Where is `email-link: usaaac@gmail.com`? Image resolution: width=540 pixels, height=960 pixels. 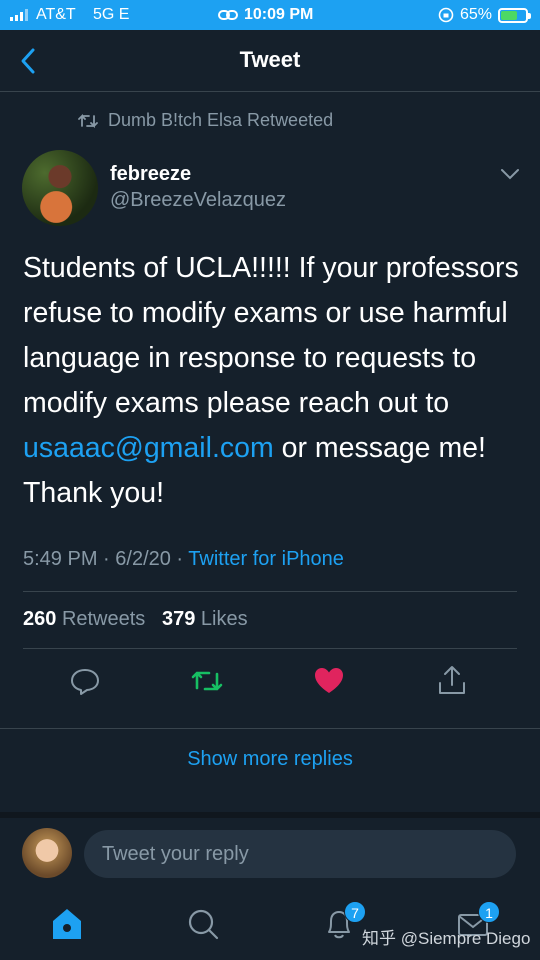
email-link: usaaac@gmail.com is located at coordinates (148, 448).